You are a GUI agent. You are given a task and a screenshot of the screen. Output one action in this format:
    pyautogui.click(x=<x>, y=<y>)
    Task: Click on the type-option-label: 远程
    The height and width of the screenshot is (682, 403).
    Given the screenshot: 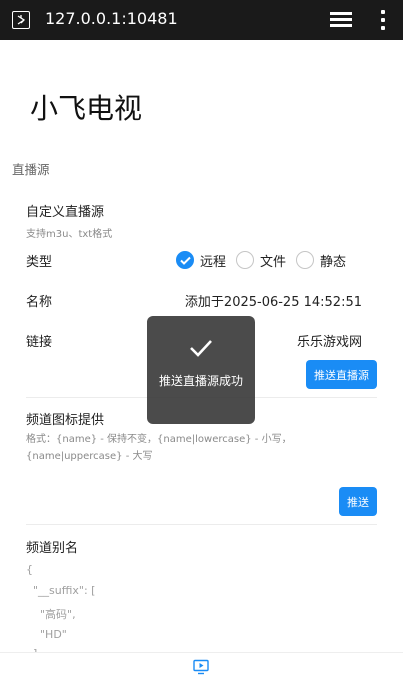 What is the action you would take?
    pyautogui.click(x=213, y=262)
    